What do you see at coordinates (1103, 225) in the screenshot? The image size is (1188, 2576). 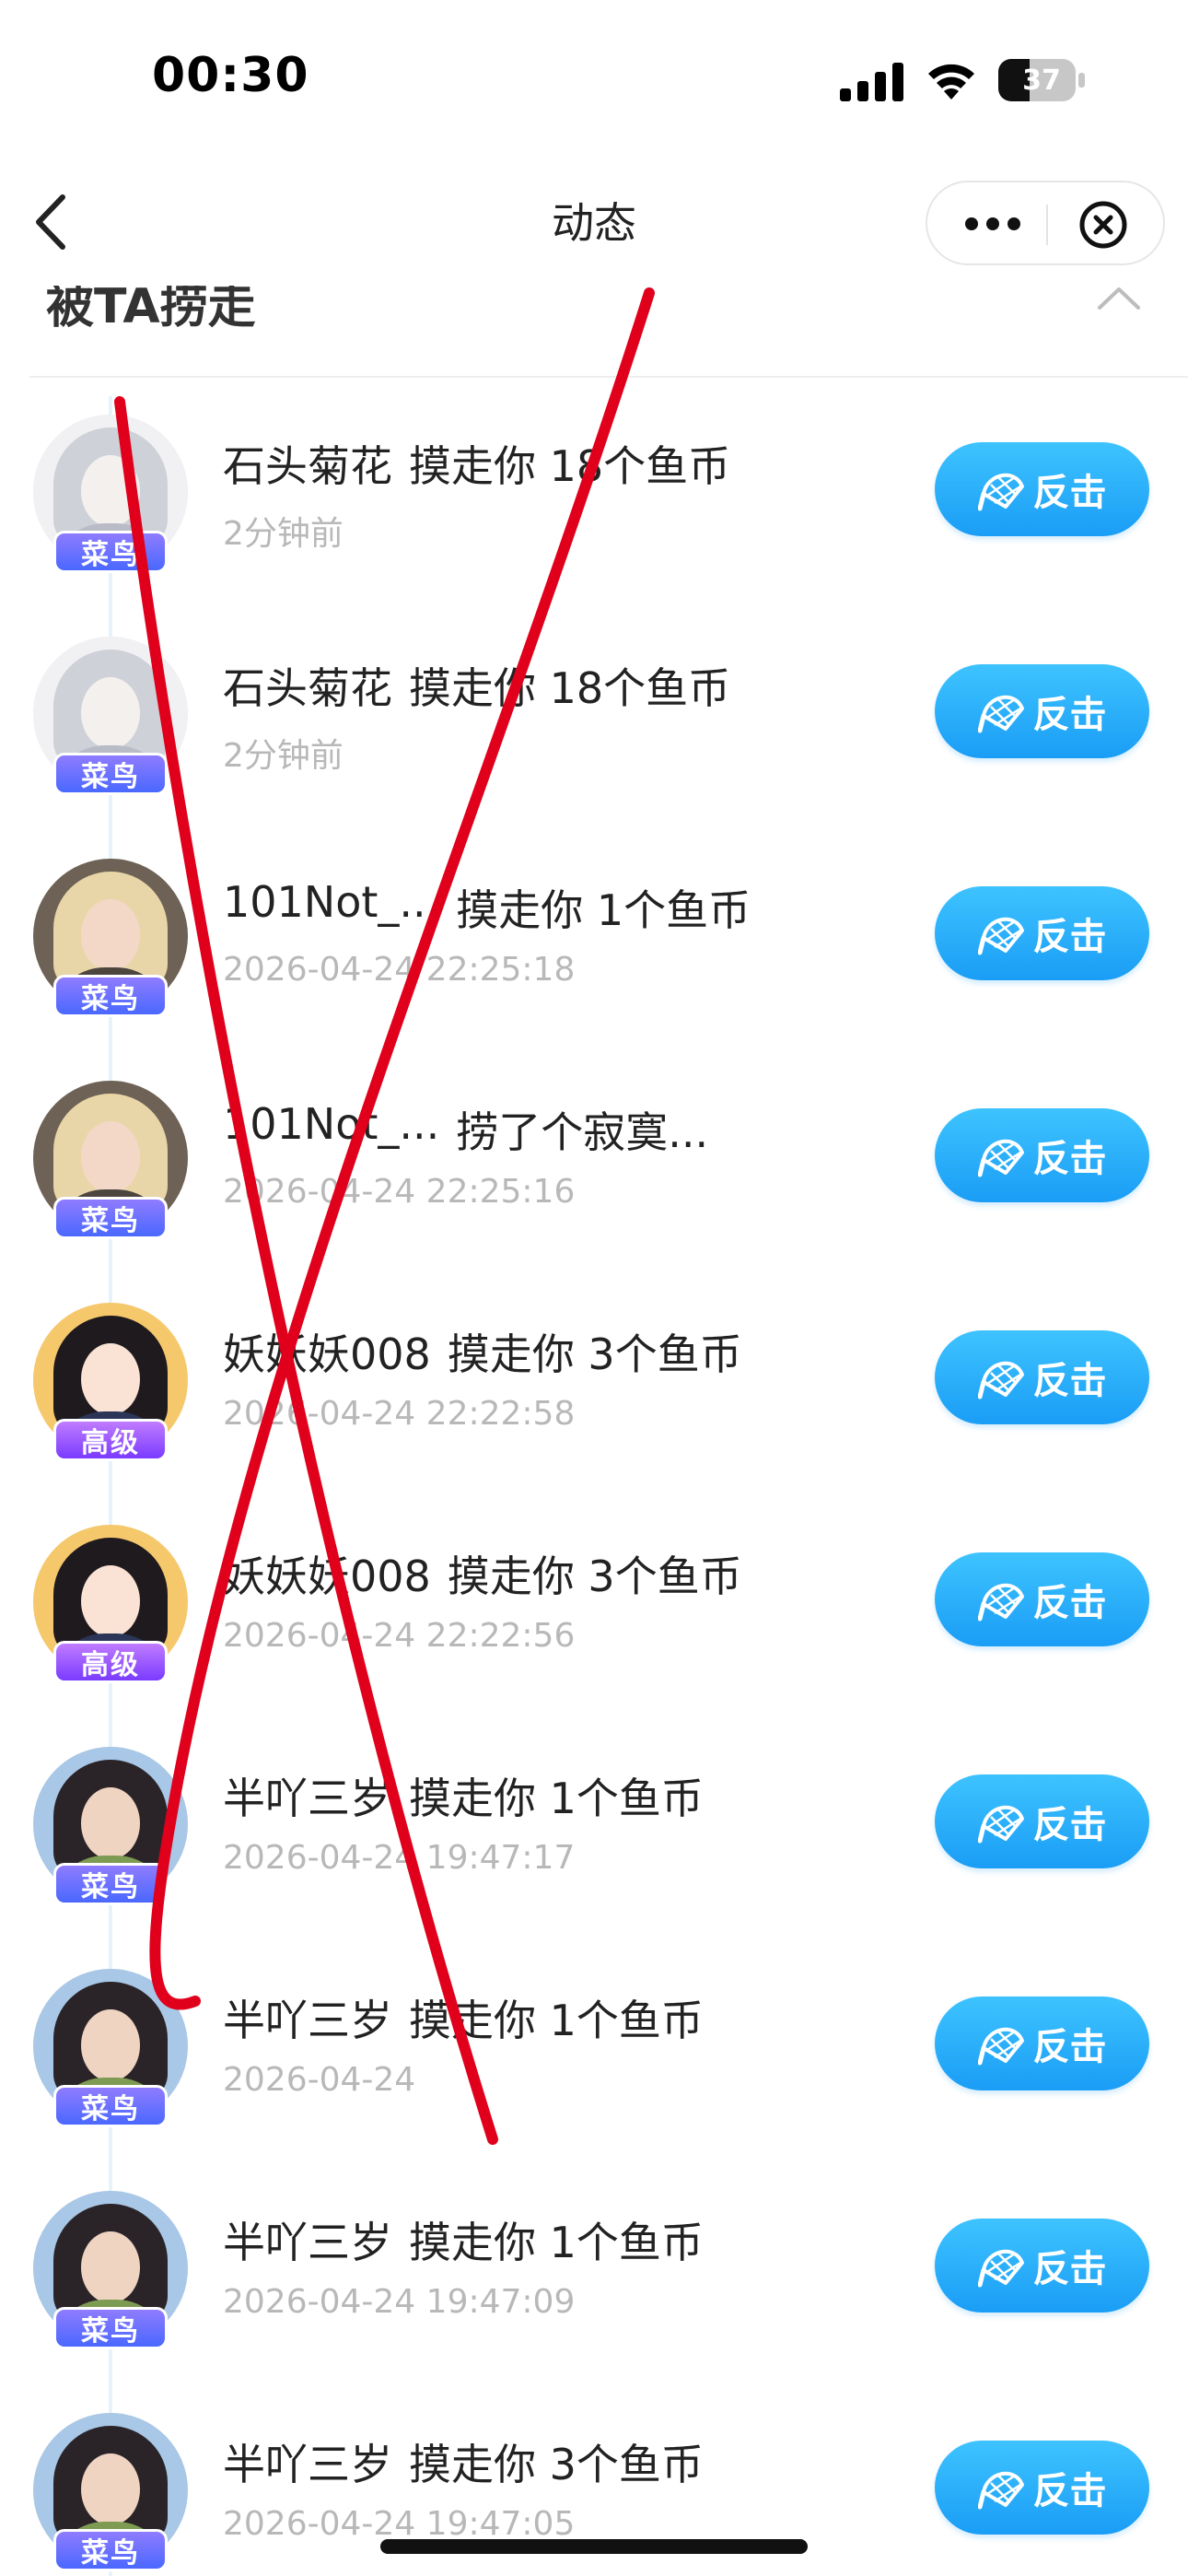 I see `close-icon` at bounding box center [1103, 225].